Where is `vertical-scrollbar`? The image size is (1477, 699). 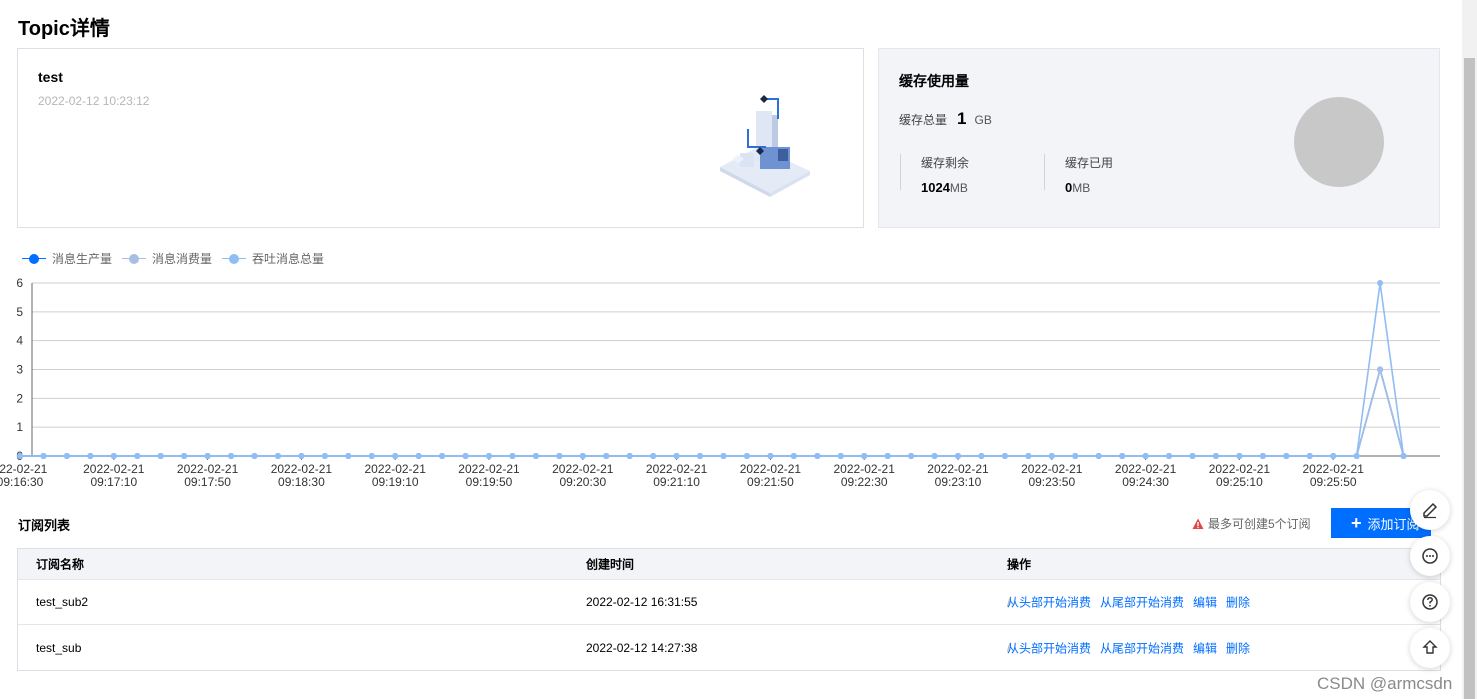 vertical-scrollbar is located at coordinates (1469, 349).